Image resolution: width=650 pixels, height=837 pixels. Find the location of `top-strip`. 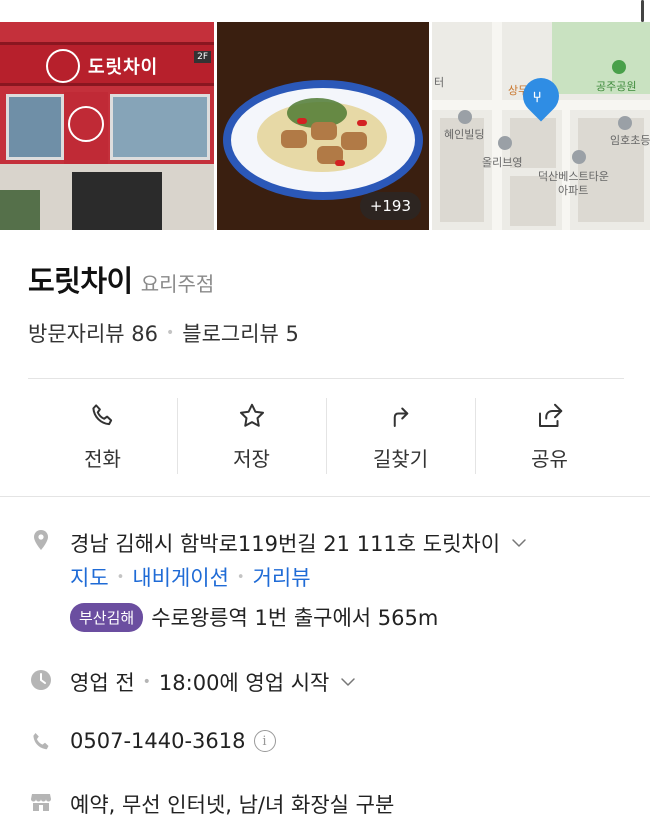

top-strip is located at coordinates (325, 11).